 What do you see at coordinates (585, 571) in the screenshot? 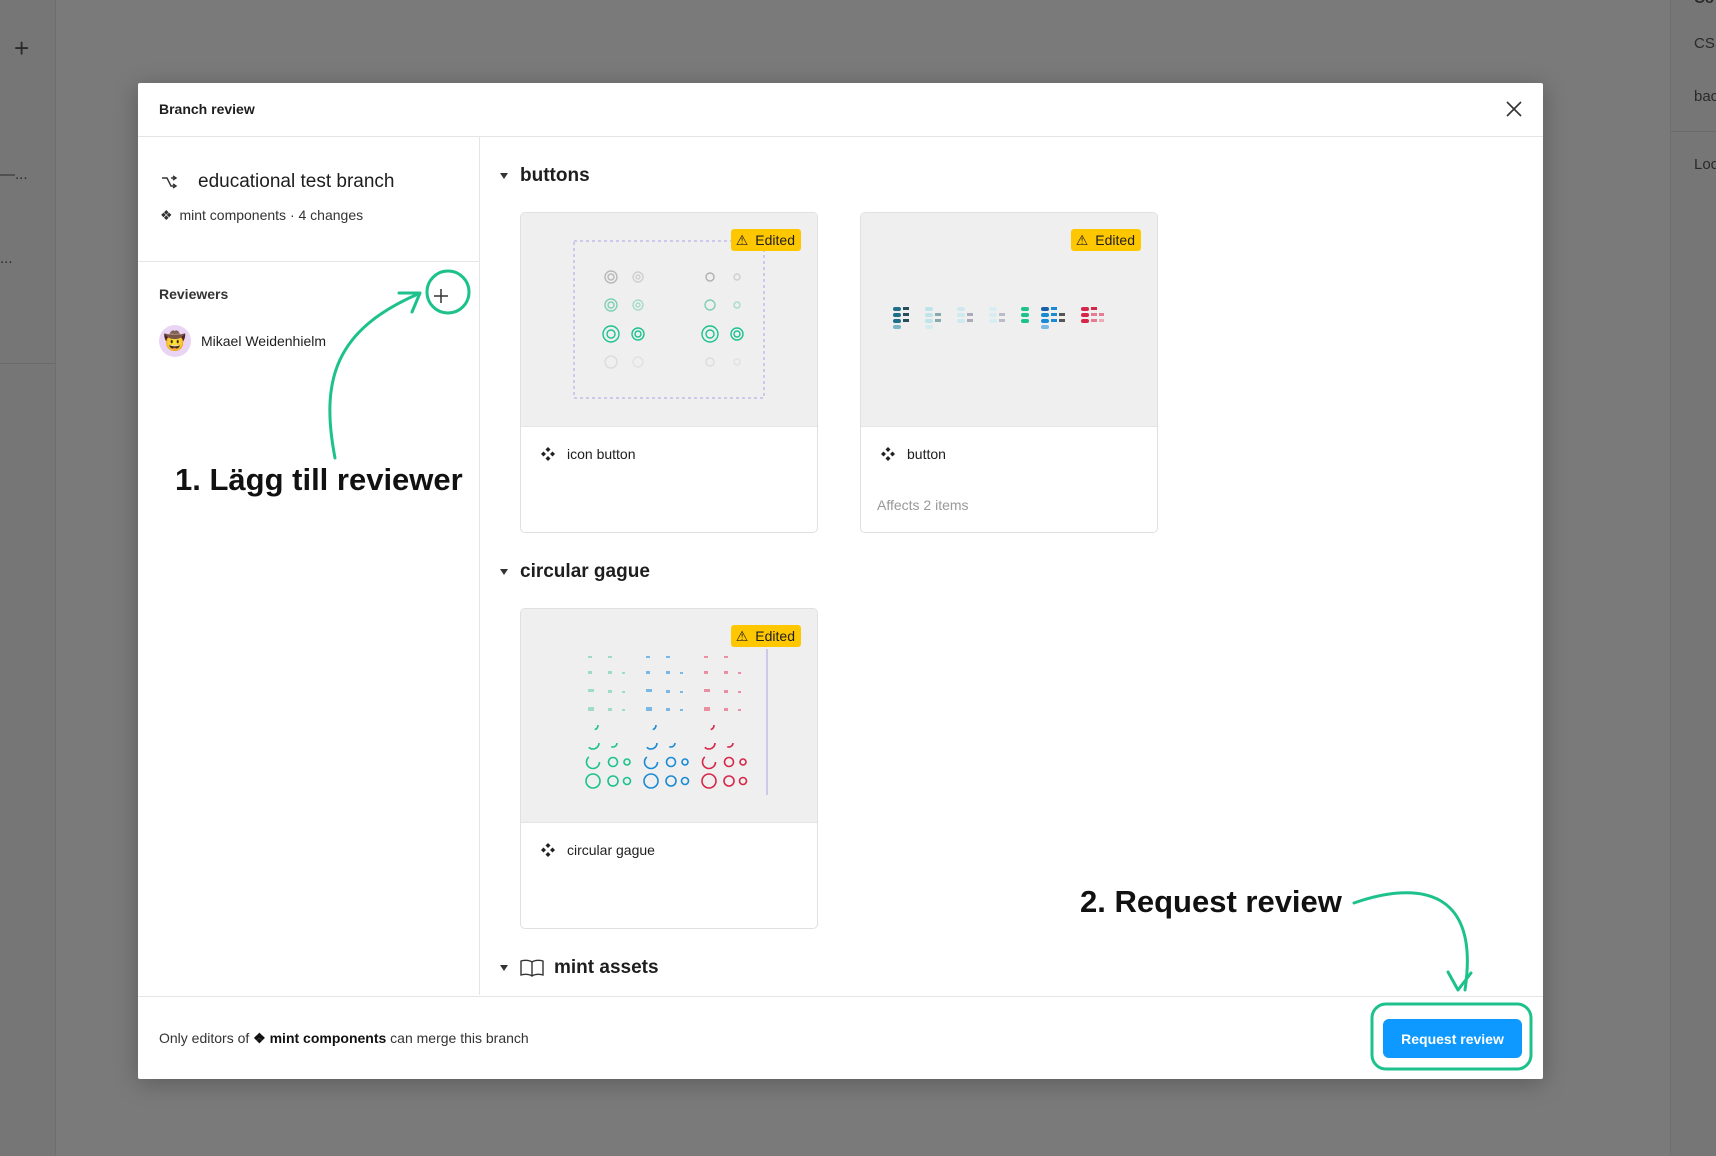
I see `section-title: circular gague` at bounding box center [585, 571].